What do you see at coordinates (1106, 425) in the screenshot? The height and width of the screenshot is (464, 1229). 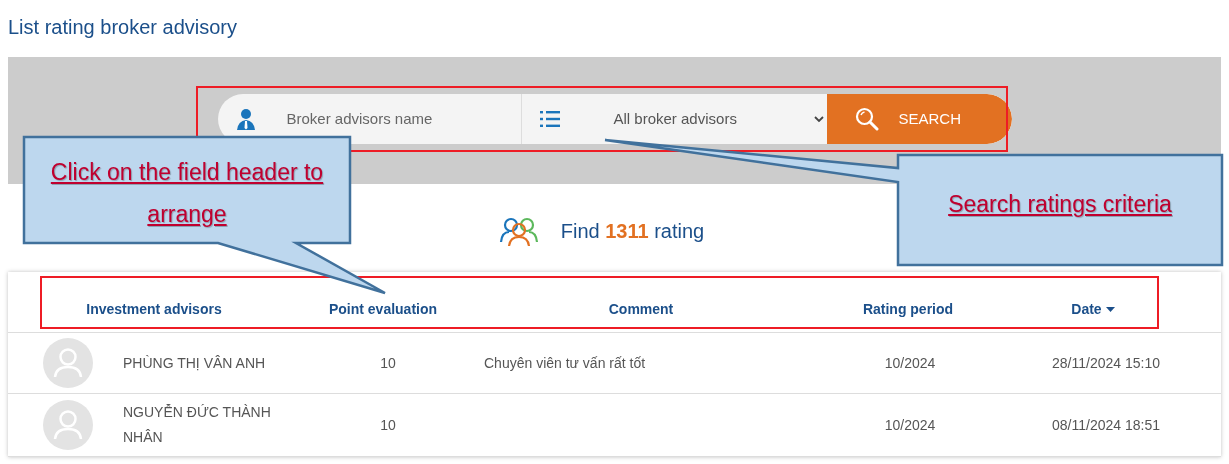 I see `rating-date: 08/11/2024 18:51` at bounding box center [1106, 425].